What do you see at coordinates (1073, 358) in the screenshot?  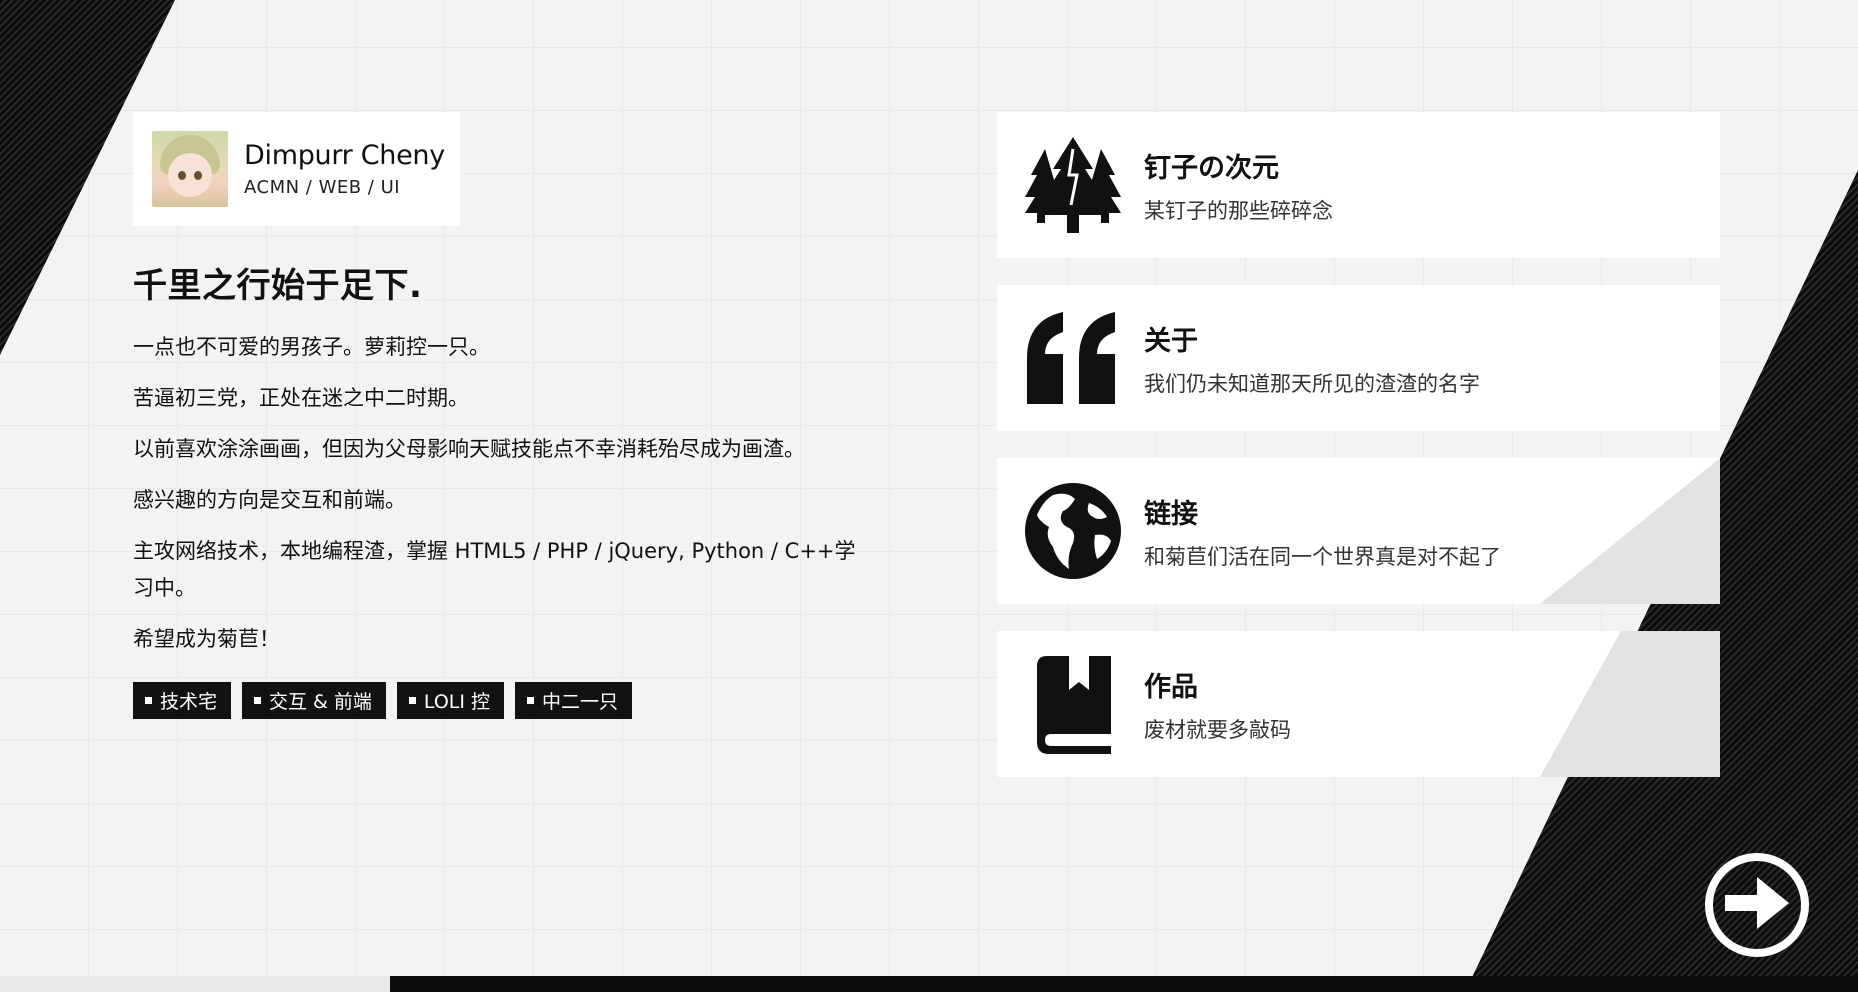 I see `quote-icon` at bounding box center [1073, 358].